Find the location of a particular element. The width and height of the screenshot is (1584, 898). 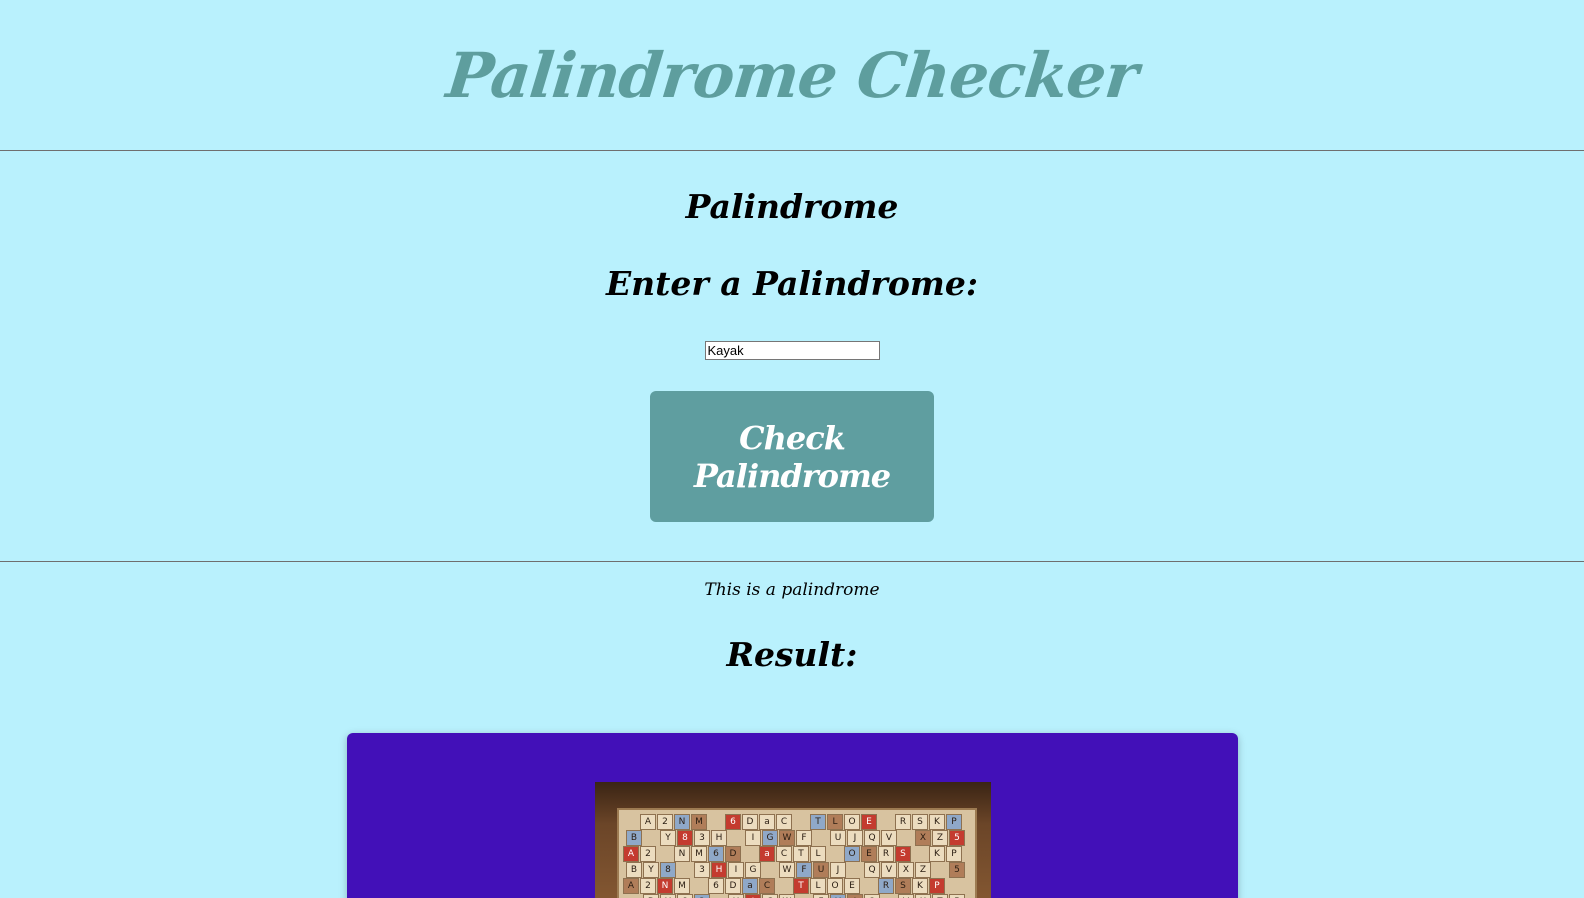

section-title: Palindrome is located at coordinates (792, 206).